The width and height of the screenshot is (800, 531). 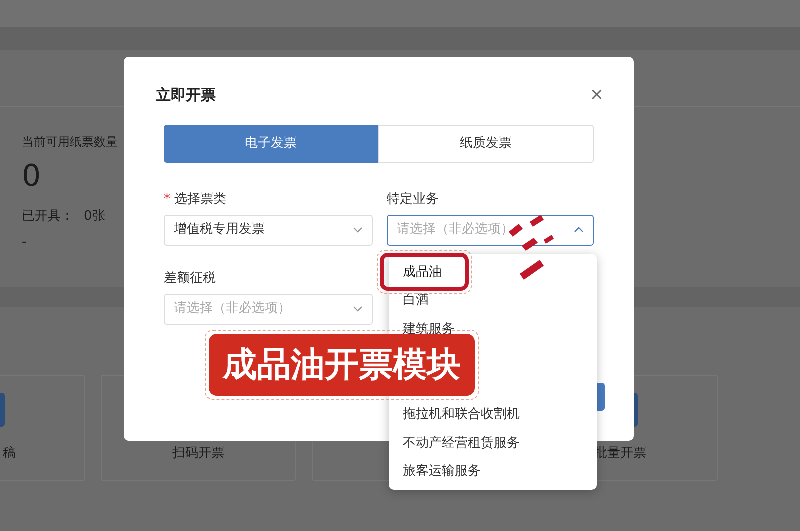 I want to click on dropdown-item: 不动产经营租赁服务, so click(x=461, y=443).